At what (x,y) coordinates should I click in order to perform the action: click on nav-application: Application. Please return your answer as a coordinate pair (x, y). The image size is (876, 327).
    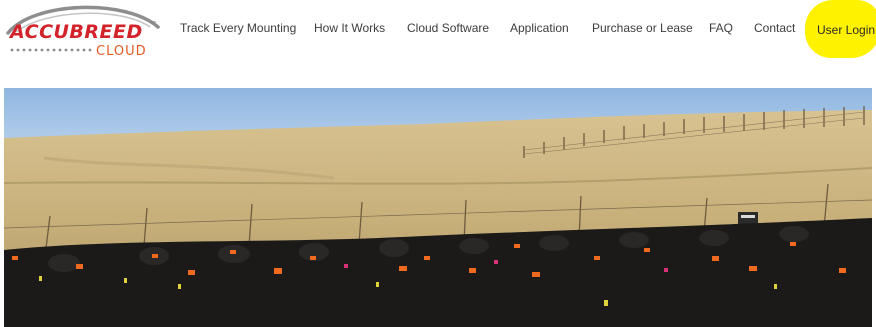
    Looking at the image, I should click on (539, 28).